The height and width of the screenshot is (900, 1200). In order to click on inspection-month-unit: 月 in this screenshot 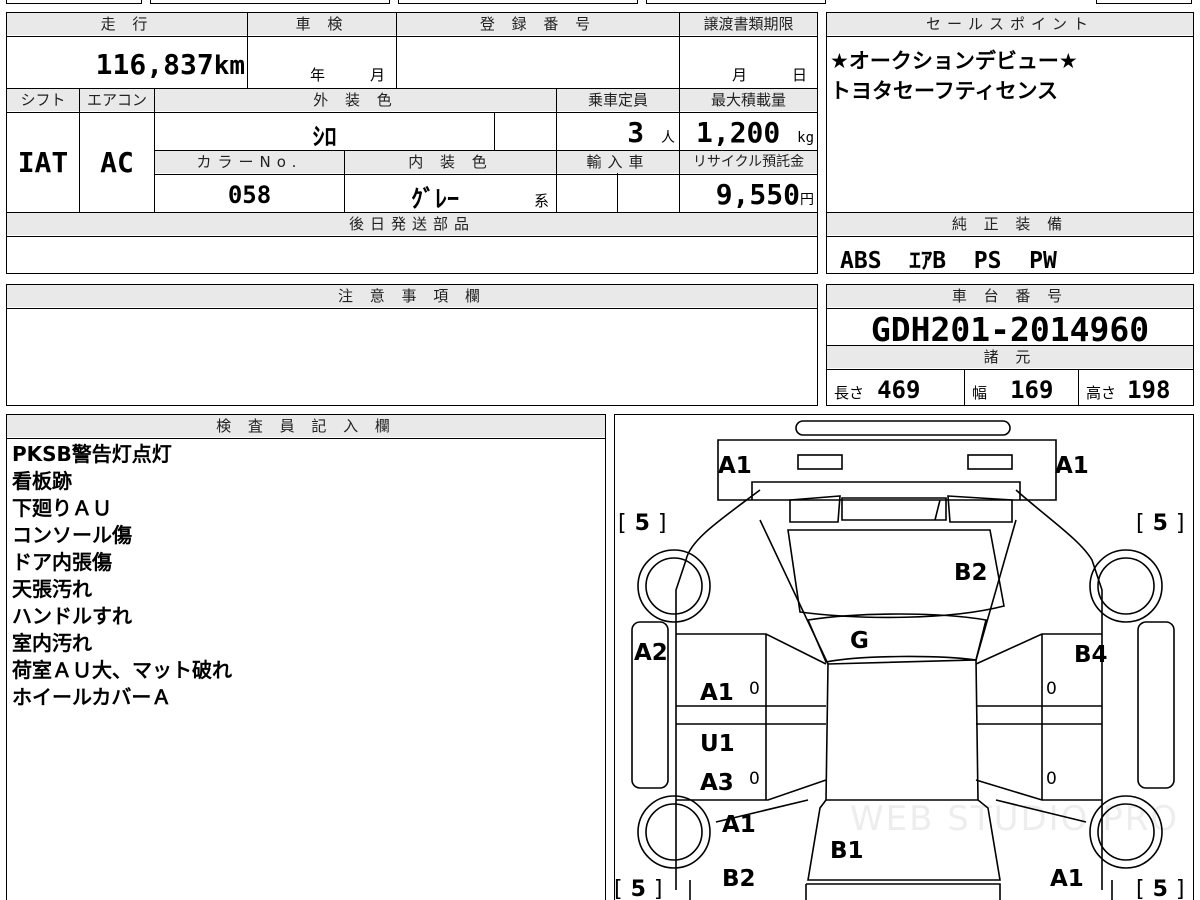, I will do `click(378, 75)`.